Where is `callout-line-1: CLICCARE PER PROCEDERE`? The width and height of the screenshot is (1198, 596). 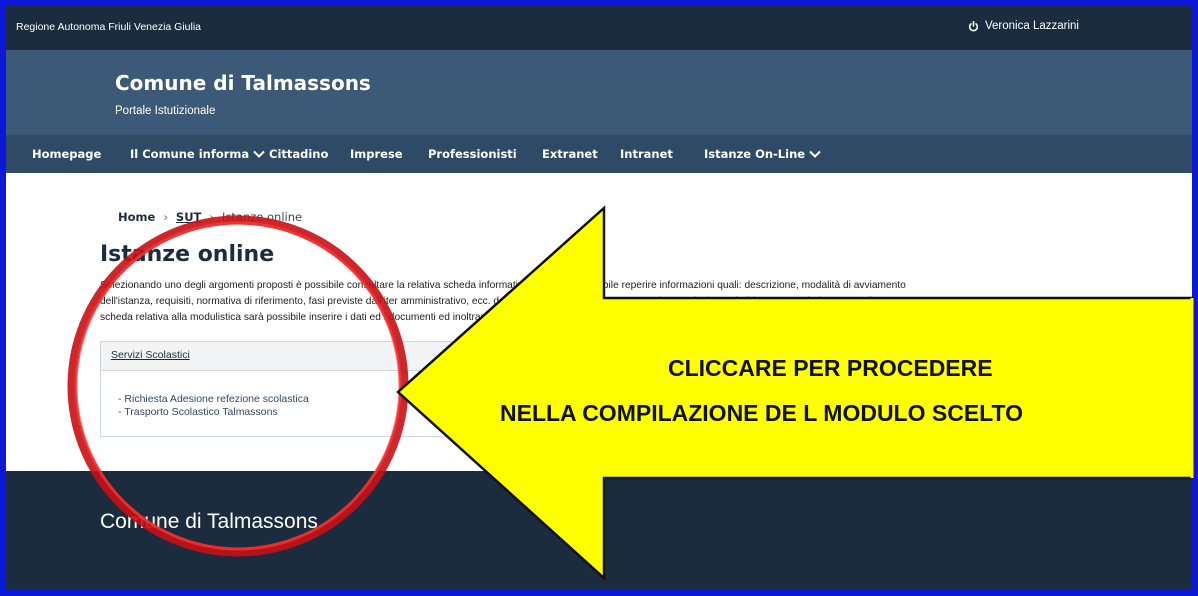 callout-line-1: CLICCARE PER PROCEDERE is located at coordinates (830, 368).